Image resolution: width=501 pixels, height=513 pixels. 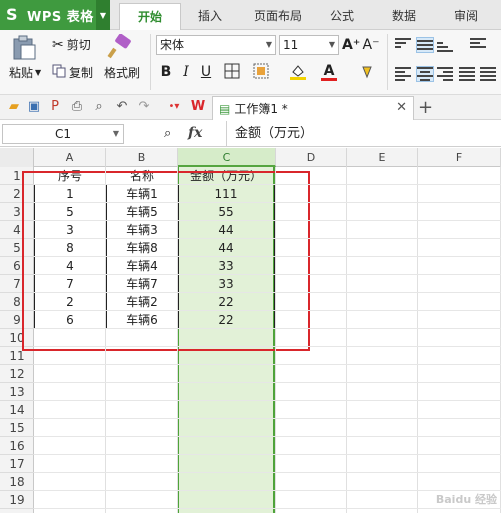 What do you see at coordinates (166, 72) in the screenshot?
I see `bold-button: B` at bounding box center [166, 72].